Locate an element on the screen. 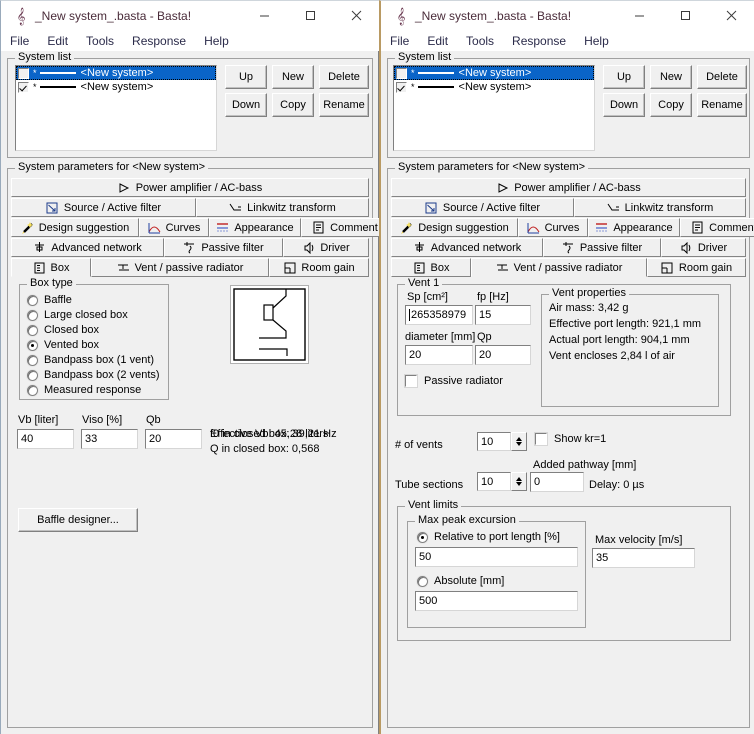  title-bar-left: 𝄞 _New system_.basta - Basta! is located at coordinates (190, 15).